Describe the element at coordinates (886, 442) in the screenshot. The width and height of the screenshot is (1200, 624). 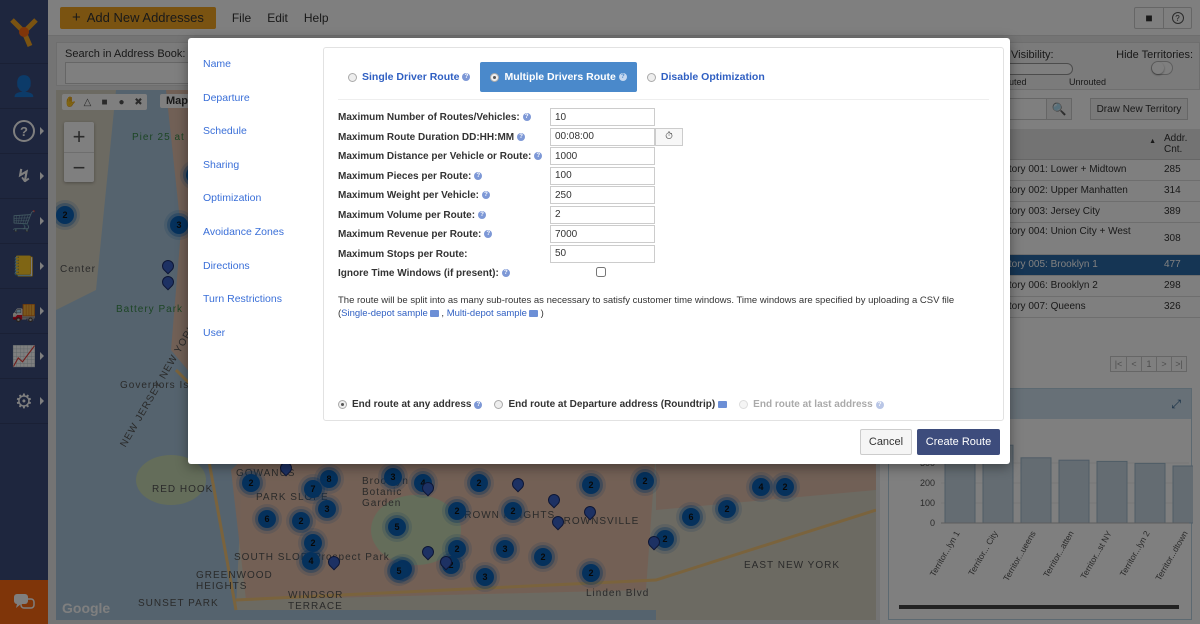
I see `cancel-button: Cancel` at that location.